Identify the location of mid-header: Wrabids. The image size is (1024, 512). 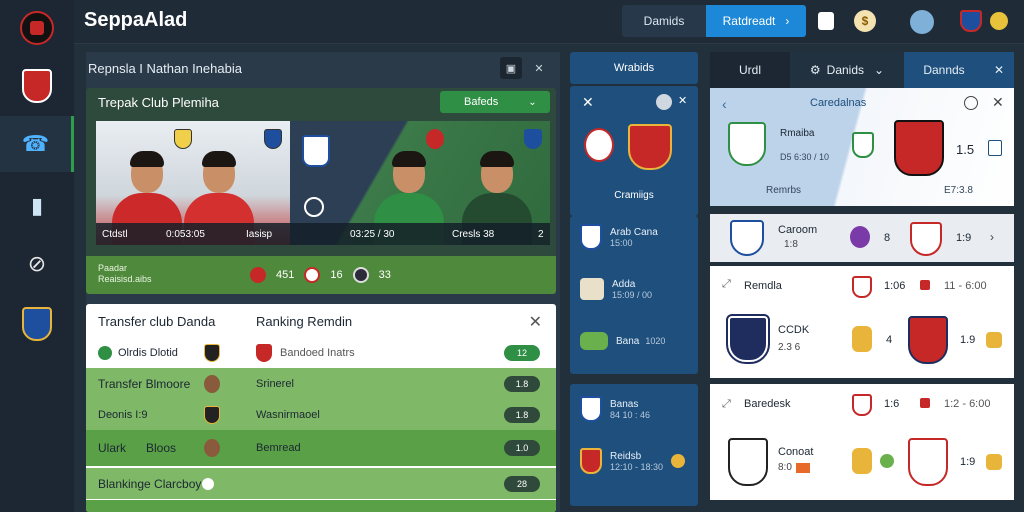
(634, 68).